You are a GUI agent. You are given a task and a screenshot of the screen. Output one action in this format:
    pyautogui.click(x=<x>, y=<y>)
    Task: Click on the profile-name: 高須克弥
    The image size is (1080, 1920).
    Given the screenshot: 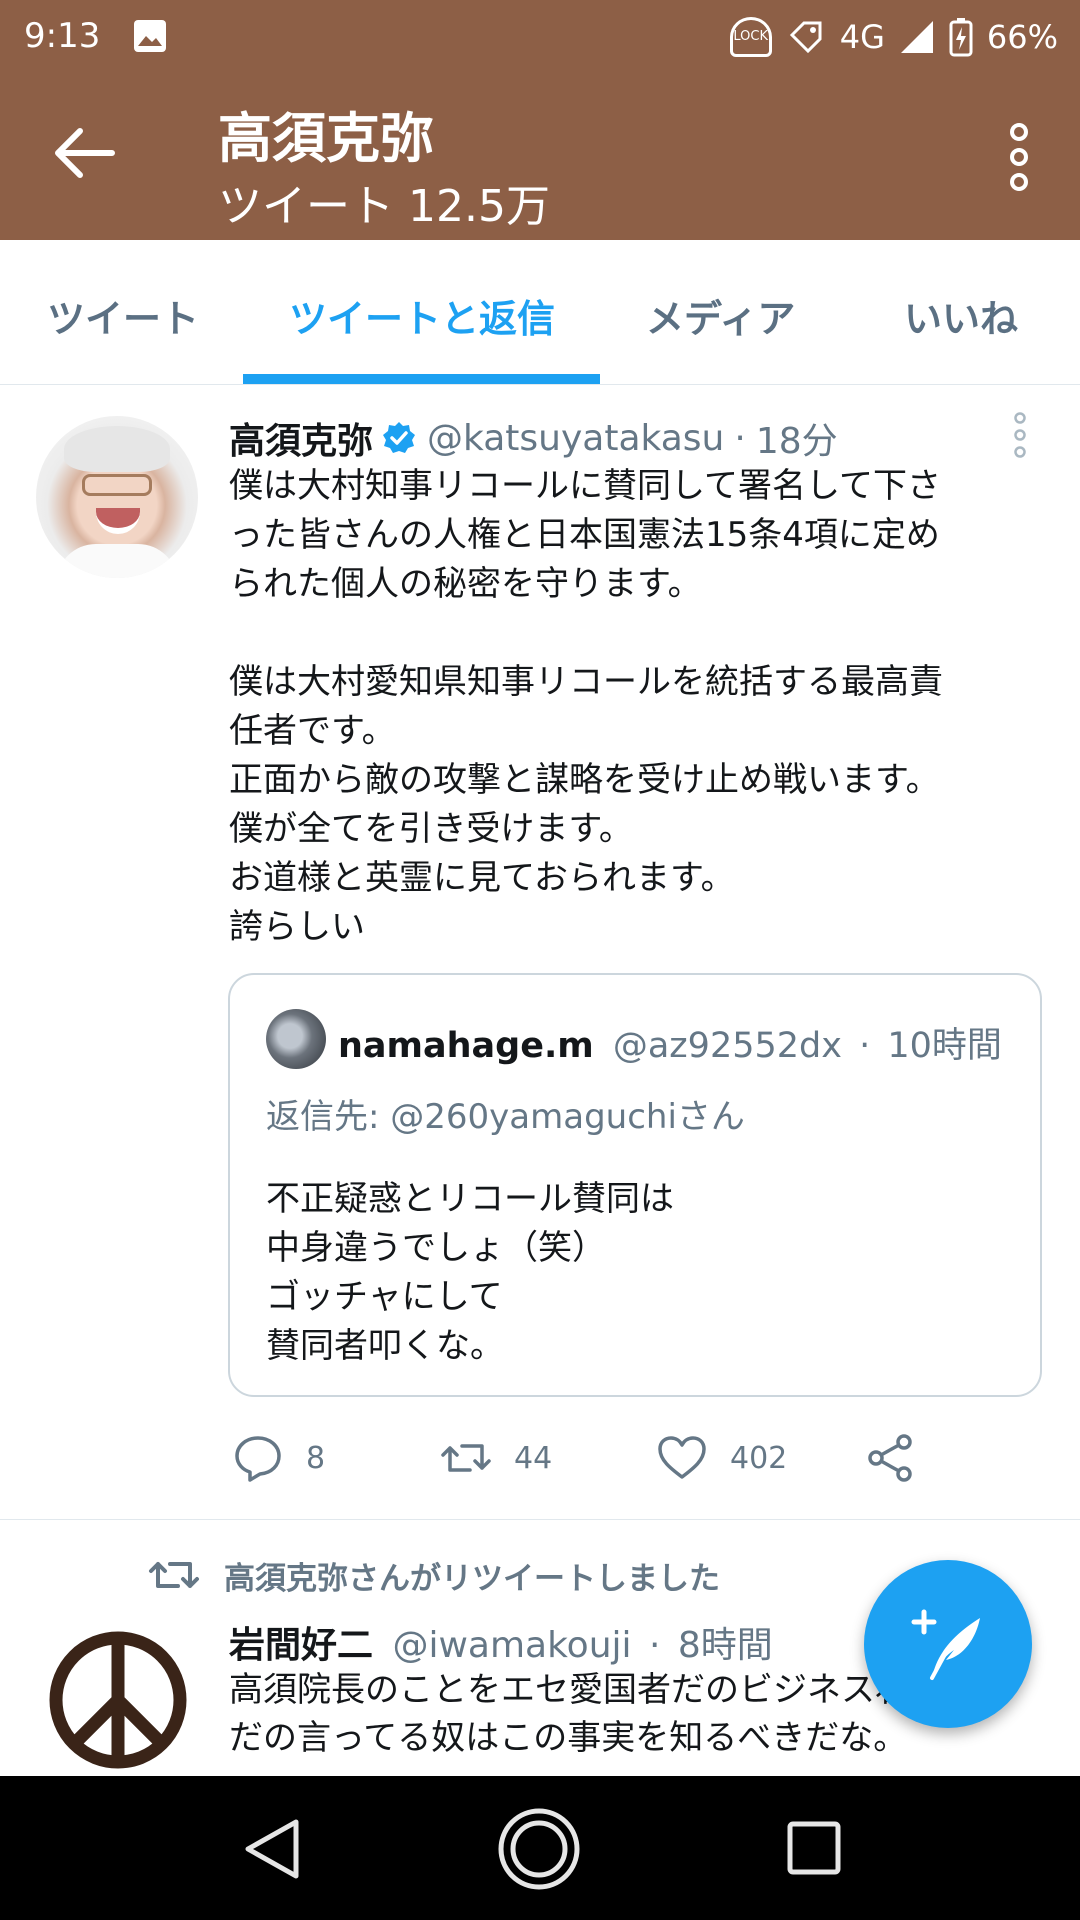 What is the action you would take?
    pyautogui.click(x=326, y=138)
    